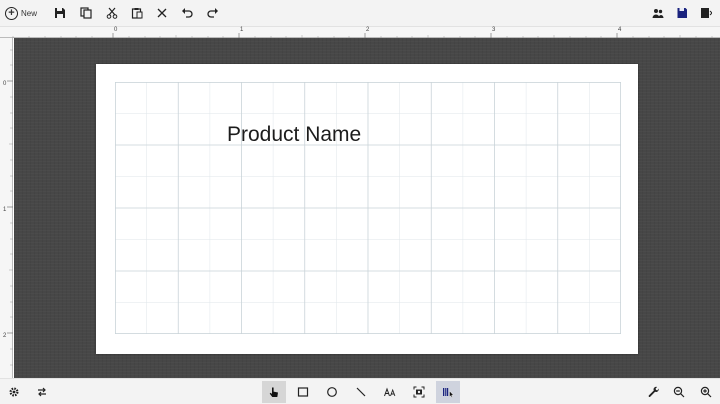  What do you see at coordinates (11, 13) in the screenshot?
I see `plus-icon: +` at bounding box center [11, 13].